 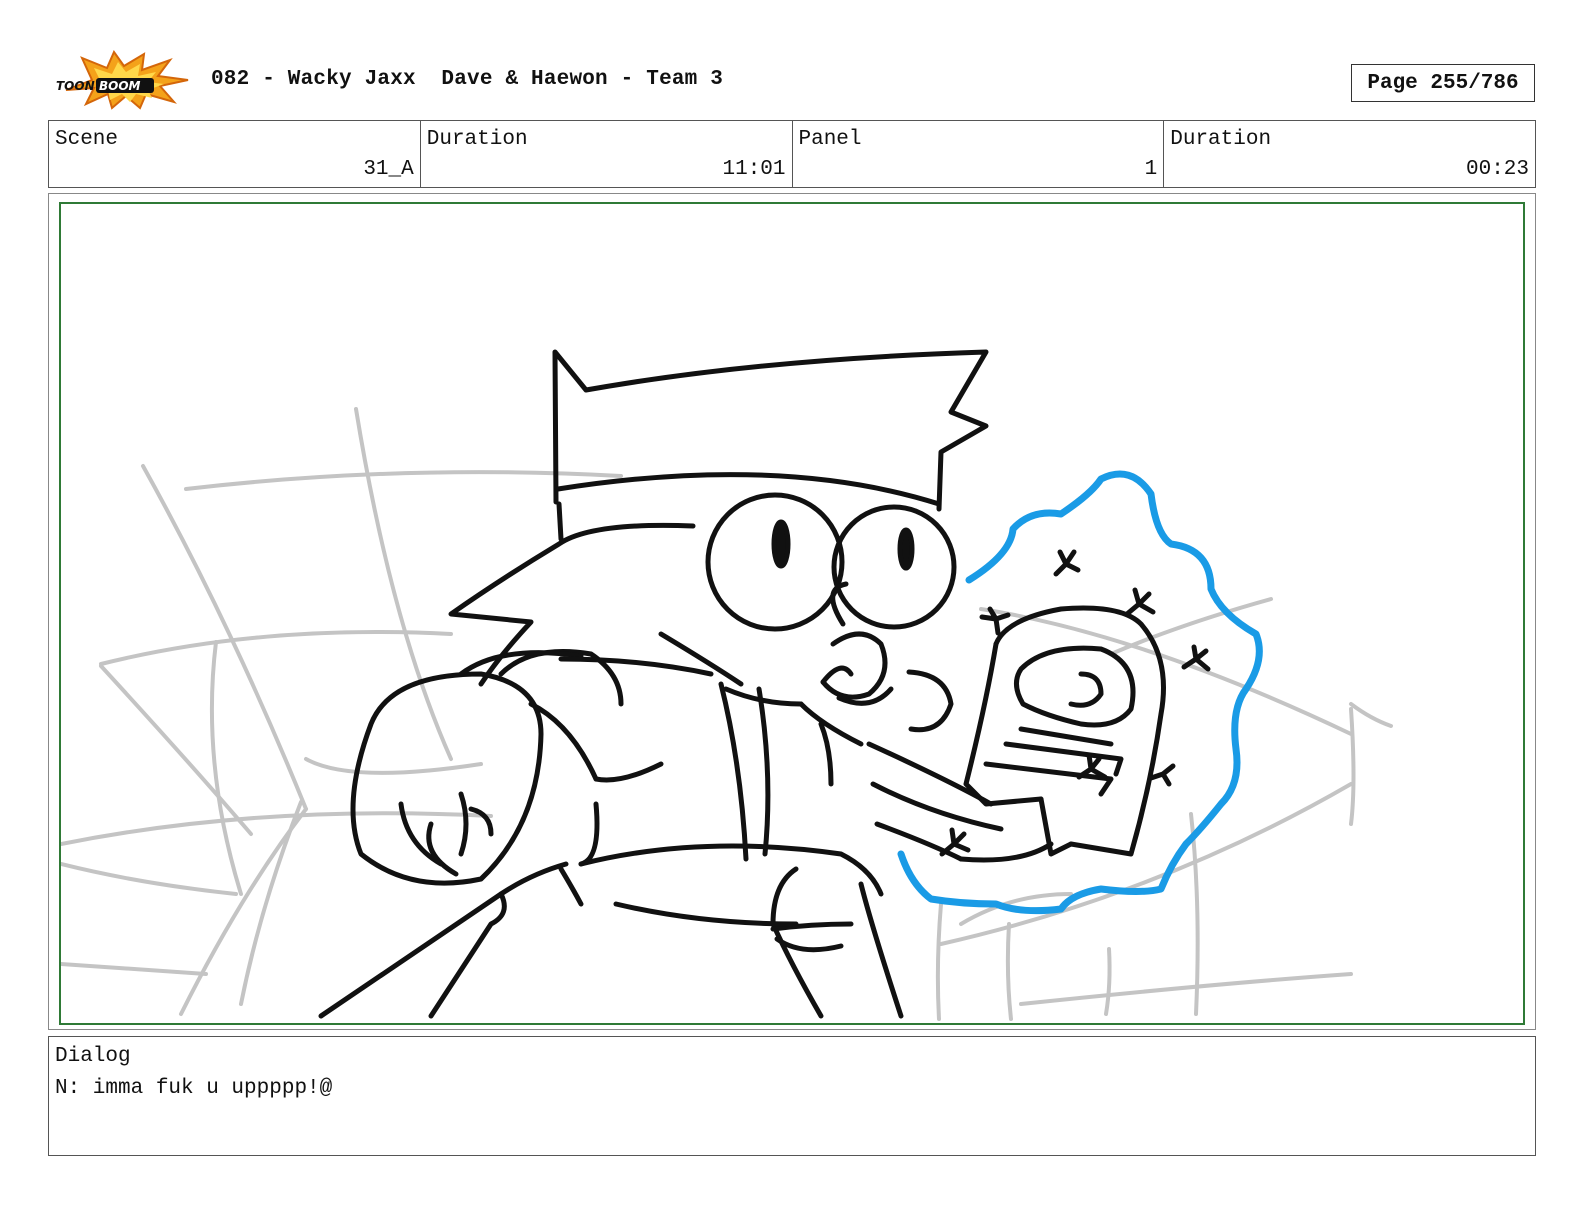 I want to click on dialog-text: N: imma fuk u uppppp!@, so click(x=194, y=1088).